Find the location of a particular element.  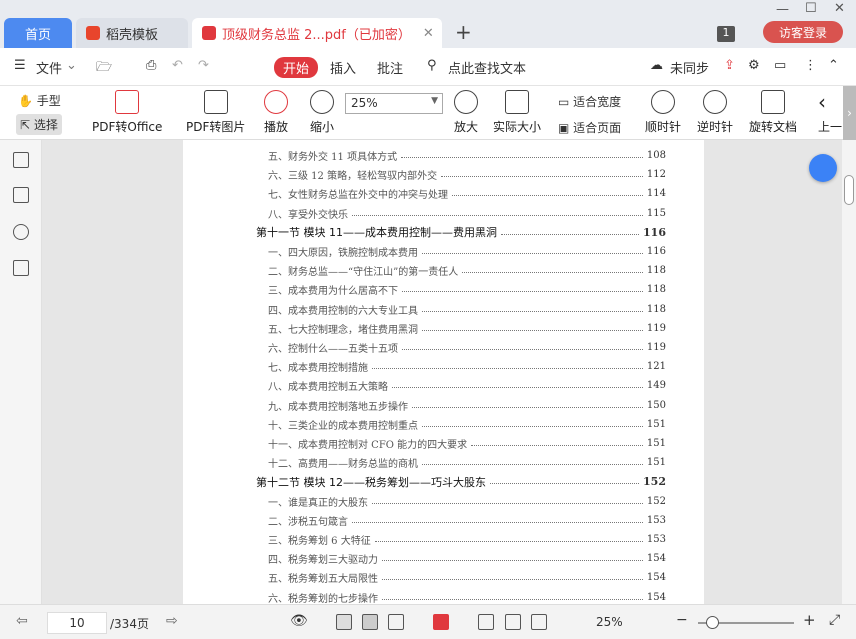

fullscreen-icon: ⤢ is located at coordinates (834, 620).